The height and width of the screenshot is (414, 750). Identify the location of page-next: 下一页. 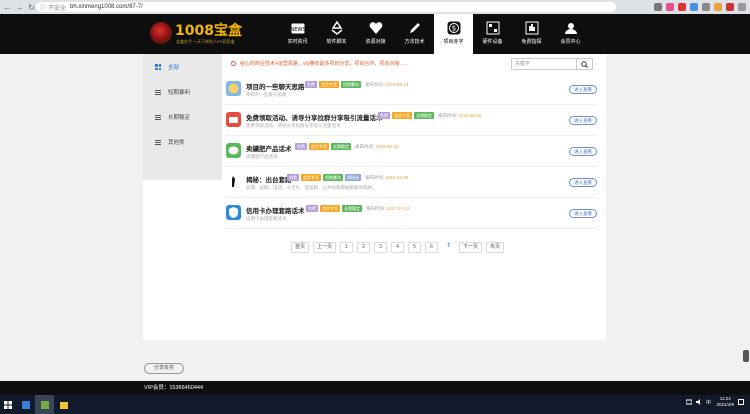
(471, 247).